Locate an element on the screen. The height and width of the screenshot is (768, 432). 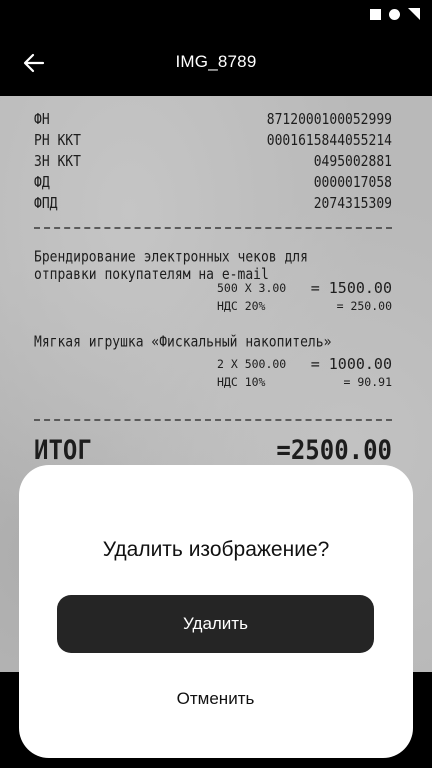
square-icon is located at coordinates (375, 14).